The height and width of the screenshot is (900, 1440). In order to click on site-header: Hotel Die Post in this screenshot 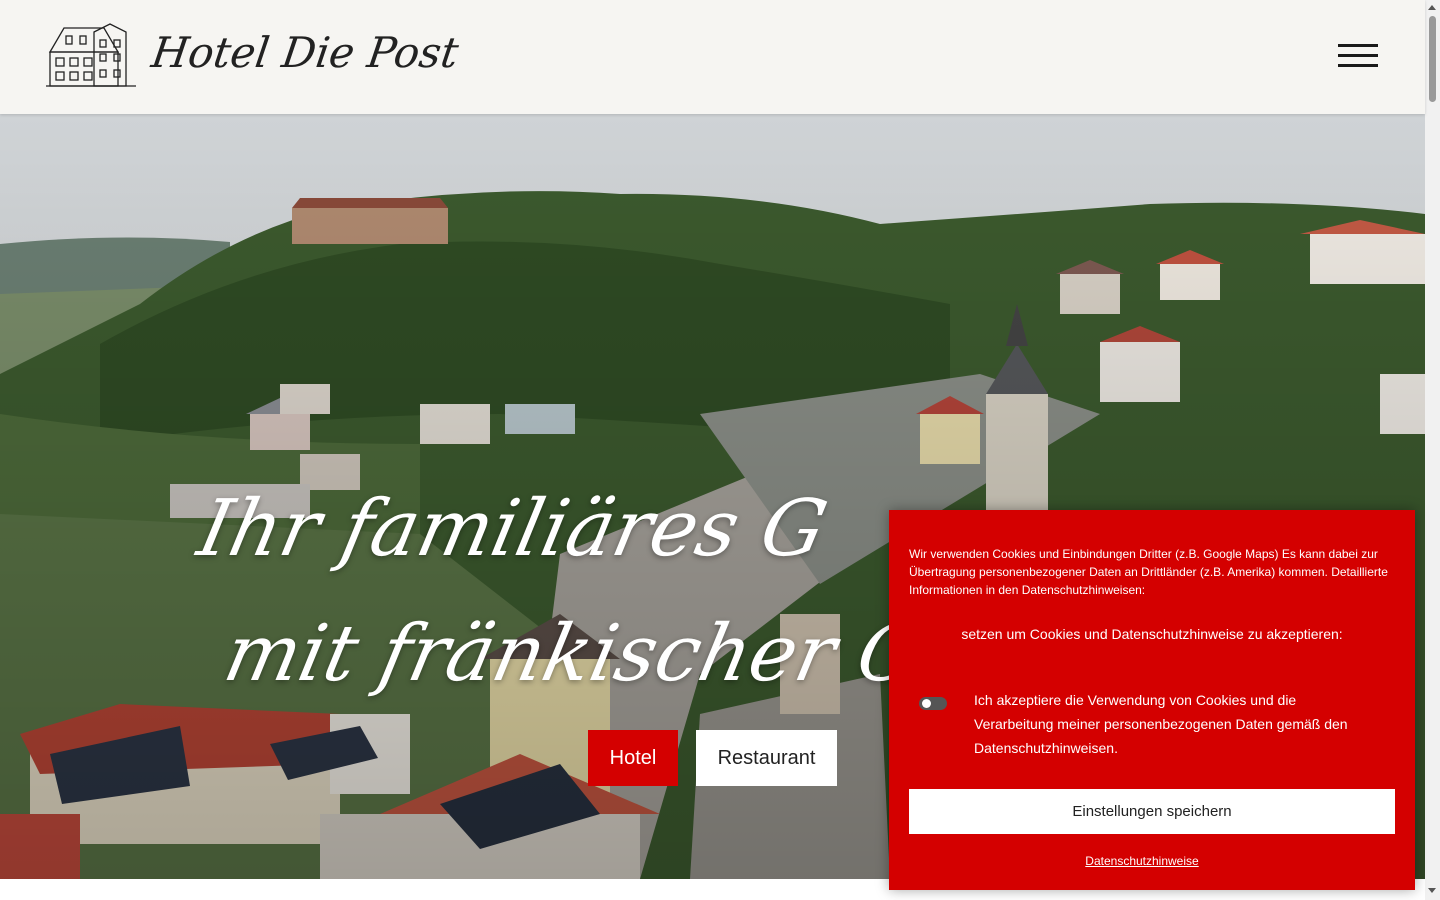, I will do `click(712, 57)`.